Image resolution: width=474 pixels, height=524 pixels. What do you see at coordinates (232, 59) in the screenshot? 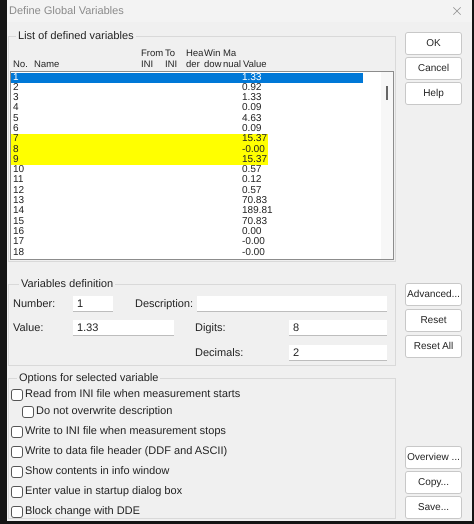
I see `column-header: Ma nual` at bounding box center [232, 59].